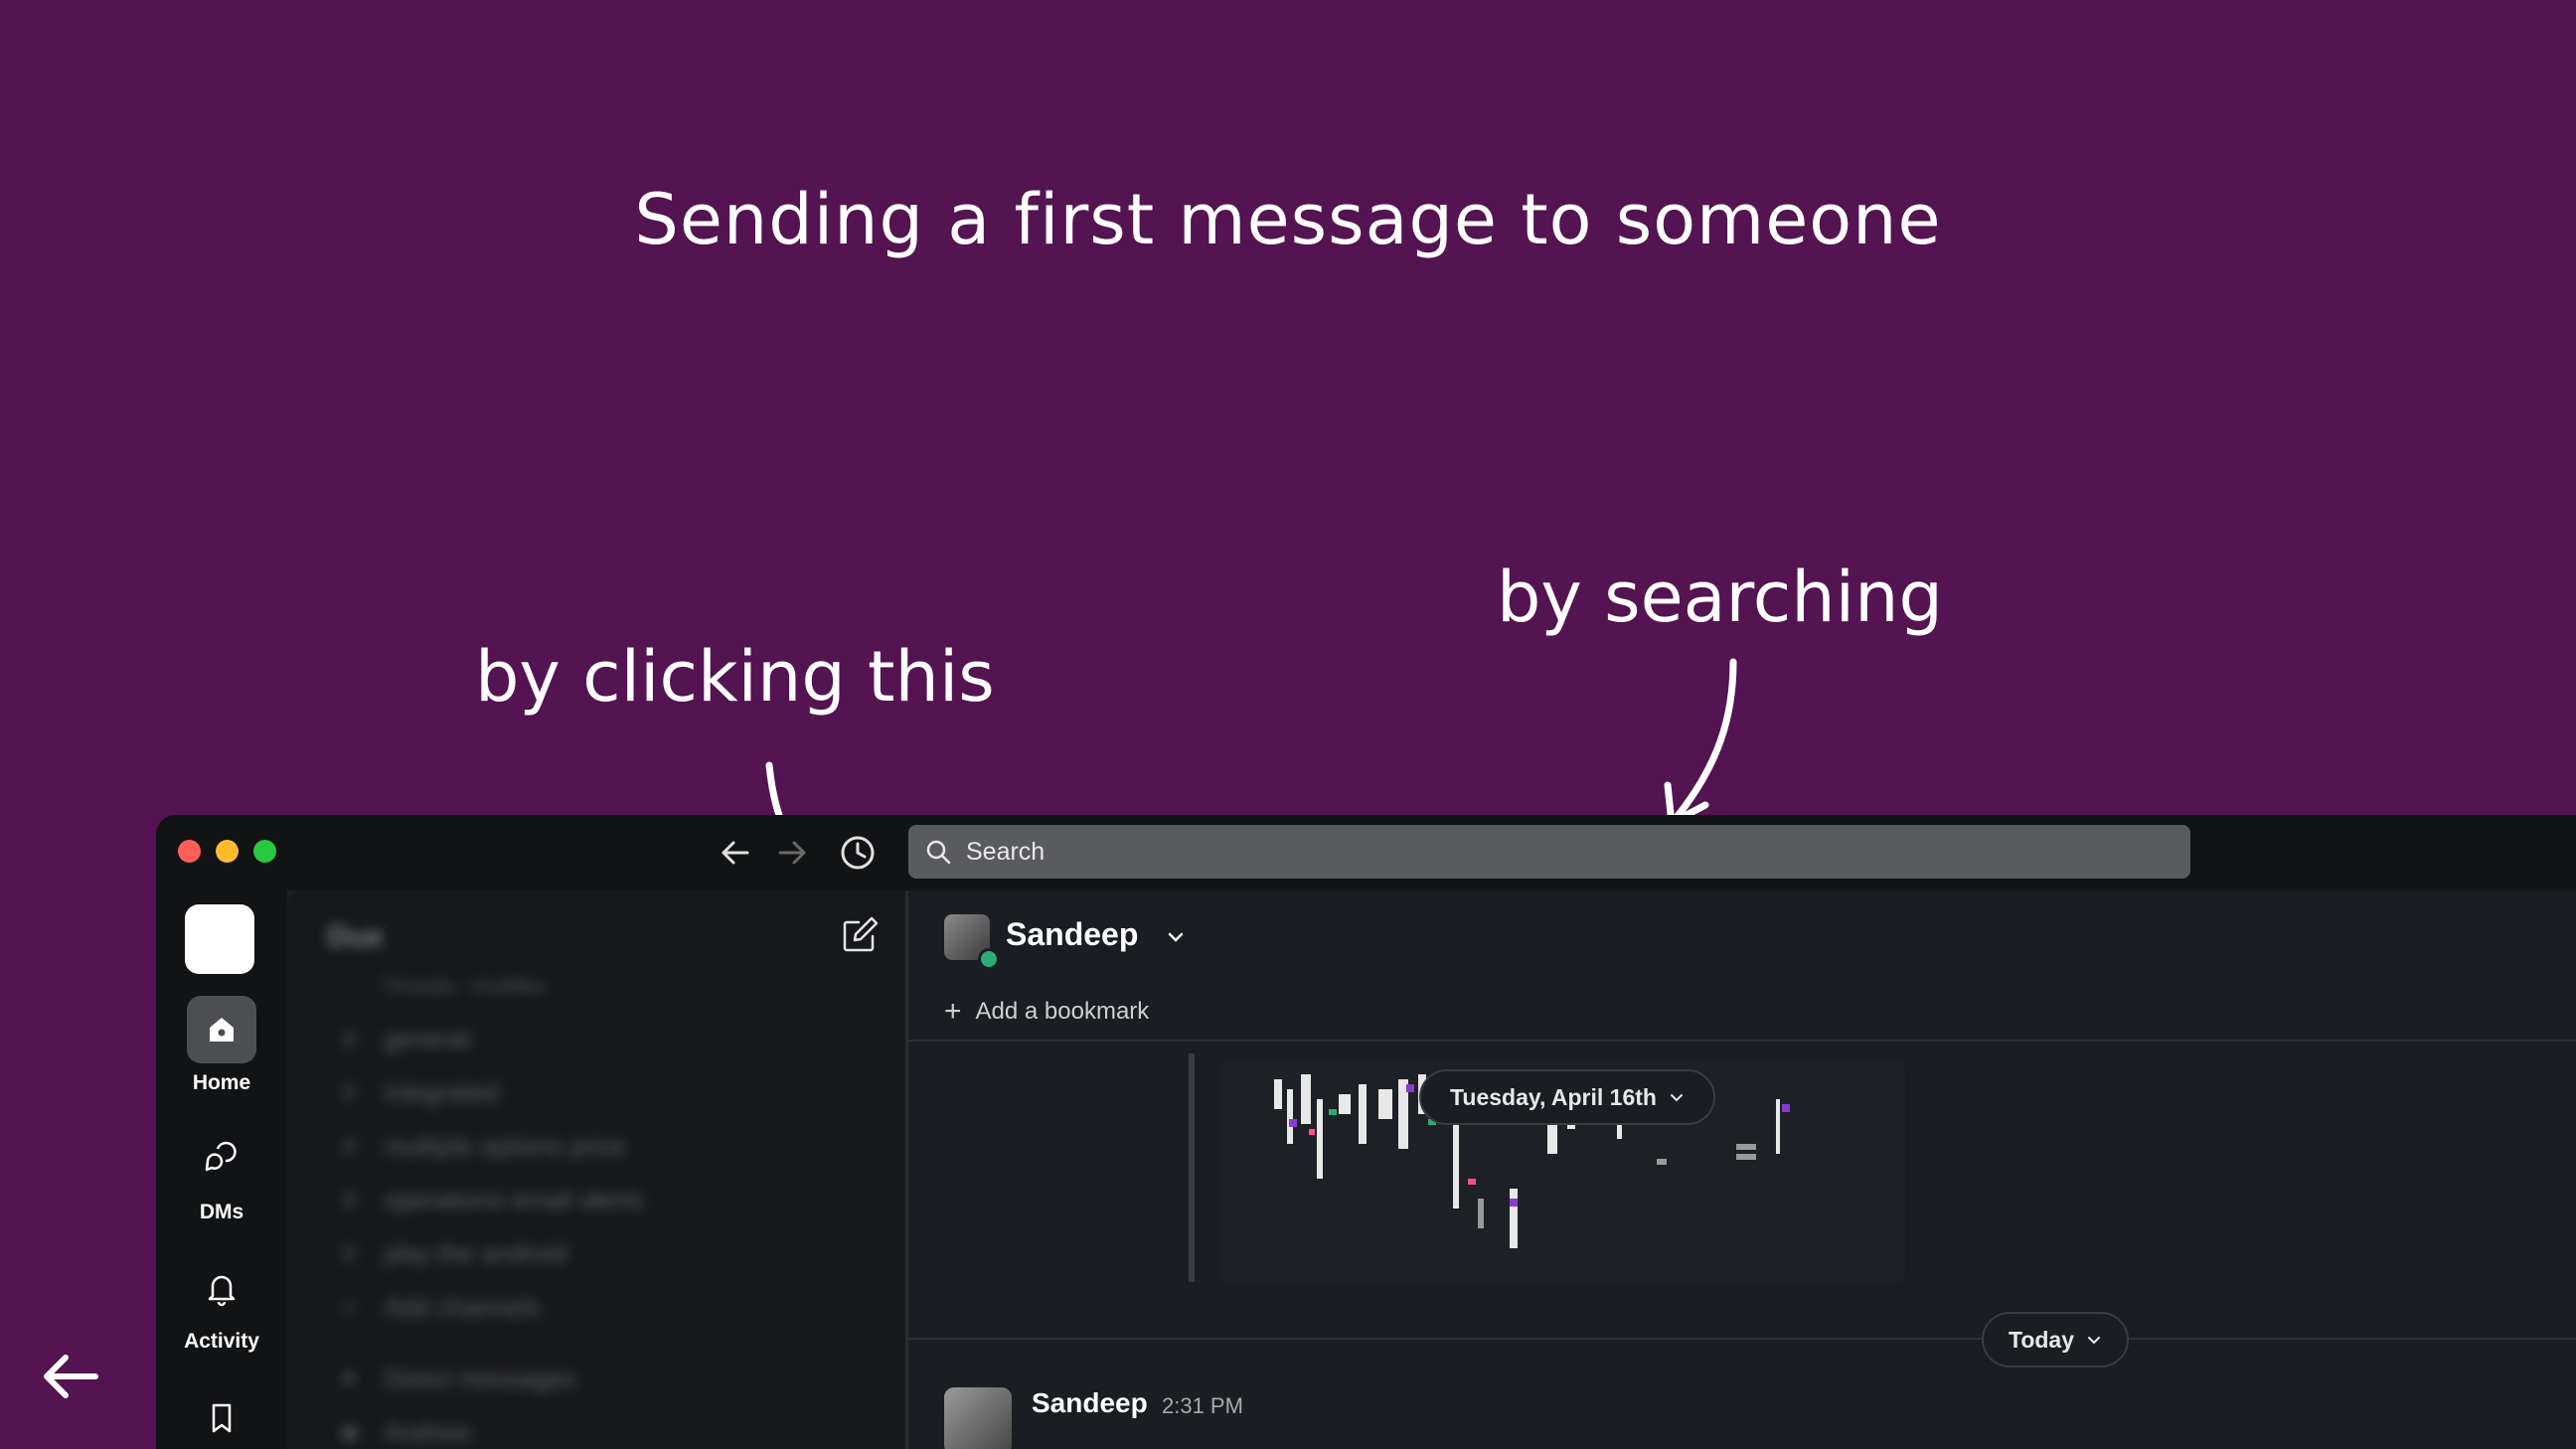  What do you see at coordinates (406, 1432) in the screenshot?
I see `sidebar-dm-item: ■ Andrew` at bounding box center [406, 1432].